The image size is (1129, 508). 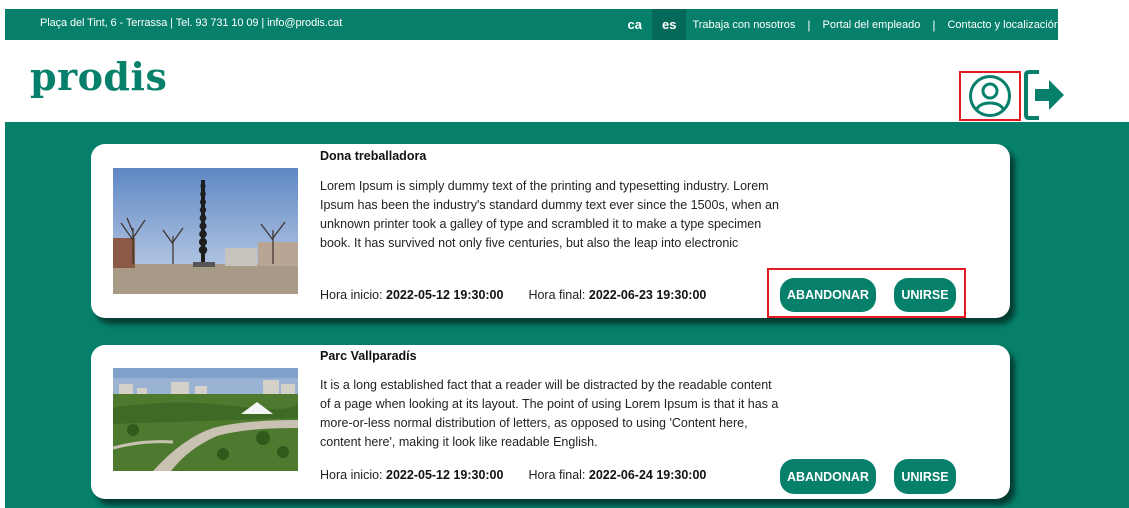 What do you see at coordinates (647, 295) in the screenshot?
I see `end-time-value: 2022-06-23 19:30:00` at bounding box center [647, 295].